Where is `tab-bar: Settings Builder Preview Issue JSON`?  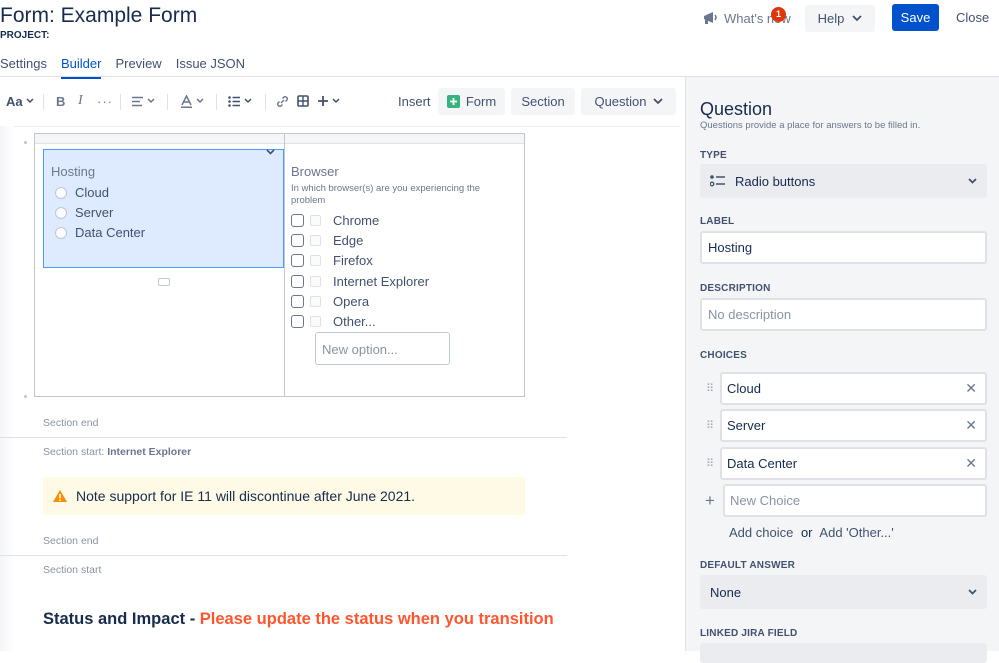
tab-bar: Settings Builder Preview Issue JSON is located at coordinates (122, 67).